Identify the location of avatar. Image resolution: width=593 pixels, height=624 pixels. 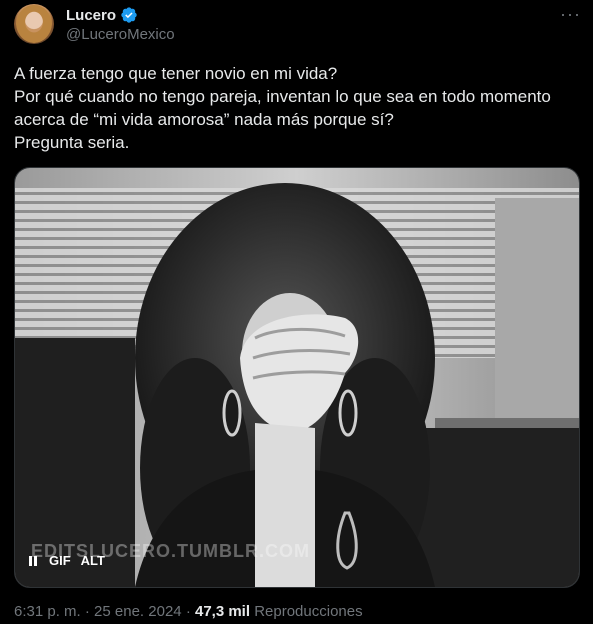
(34, 24).